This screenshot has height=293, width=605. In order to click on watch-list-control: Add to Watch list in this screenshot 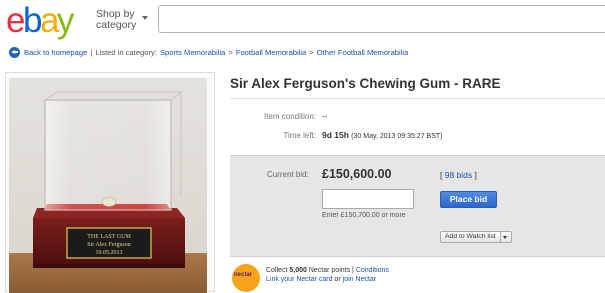, I will do `click(476, 237)`.